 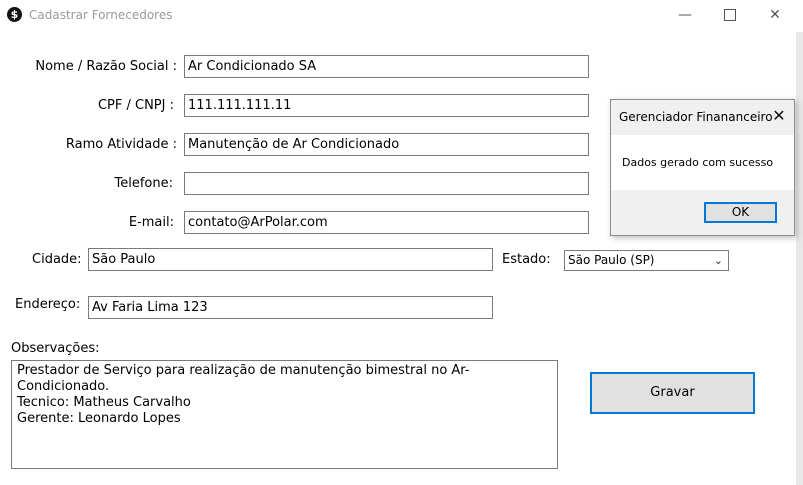 What do you see at coordinates (775, 15) in the screenshot?
I see `close-button: ✕` at bounding box center [775, 15].